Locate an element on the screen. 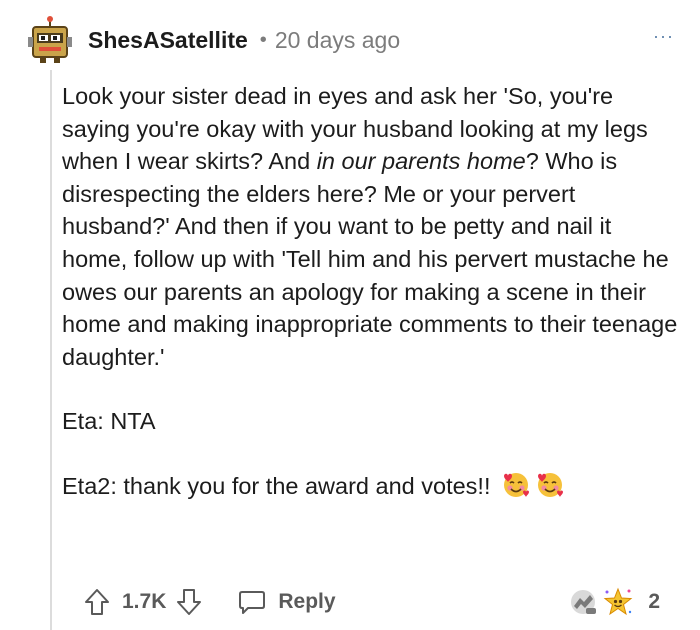  upvote-button is located at coordinates (97, 602).